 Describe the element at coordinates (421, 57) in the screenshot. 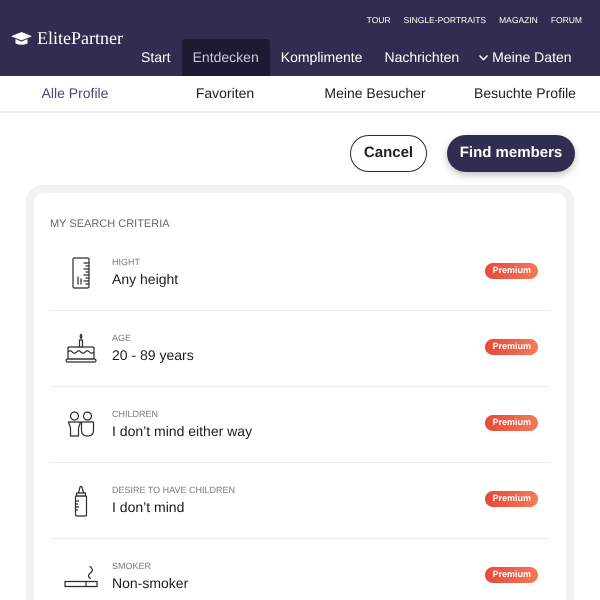

I see `nav-tab: Nachrichten` at that location.